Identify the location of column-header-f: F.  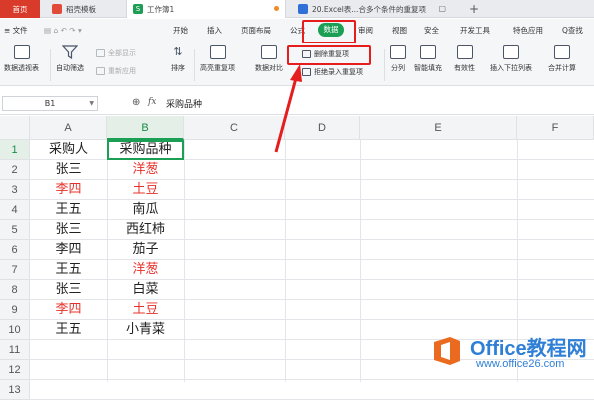
(555, 128).